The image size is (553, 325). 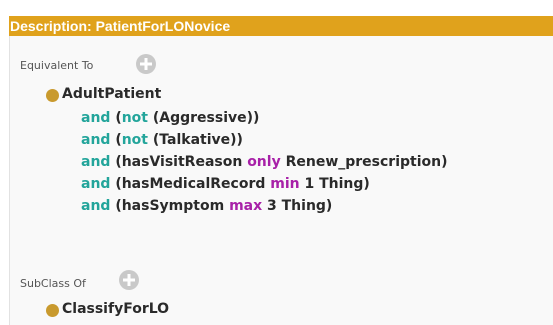 What do you see at coordinates (53, 283) in the screenshot?
I see `subclass-of-label: SubClass Of` at bounding box center [53, 283].